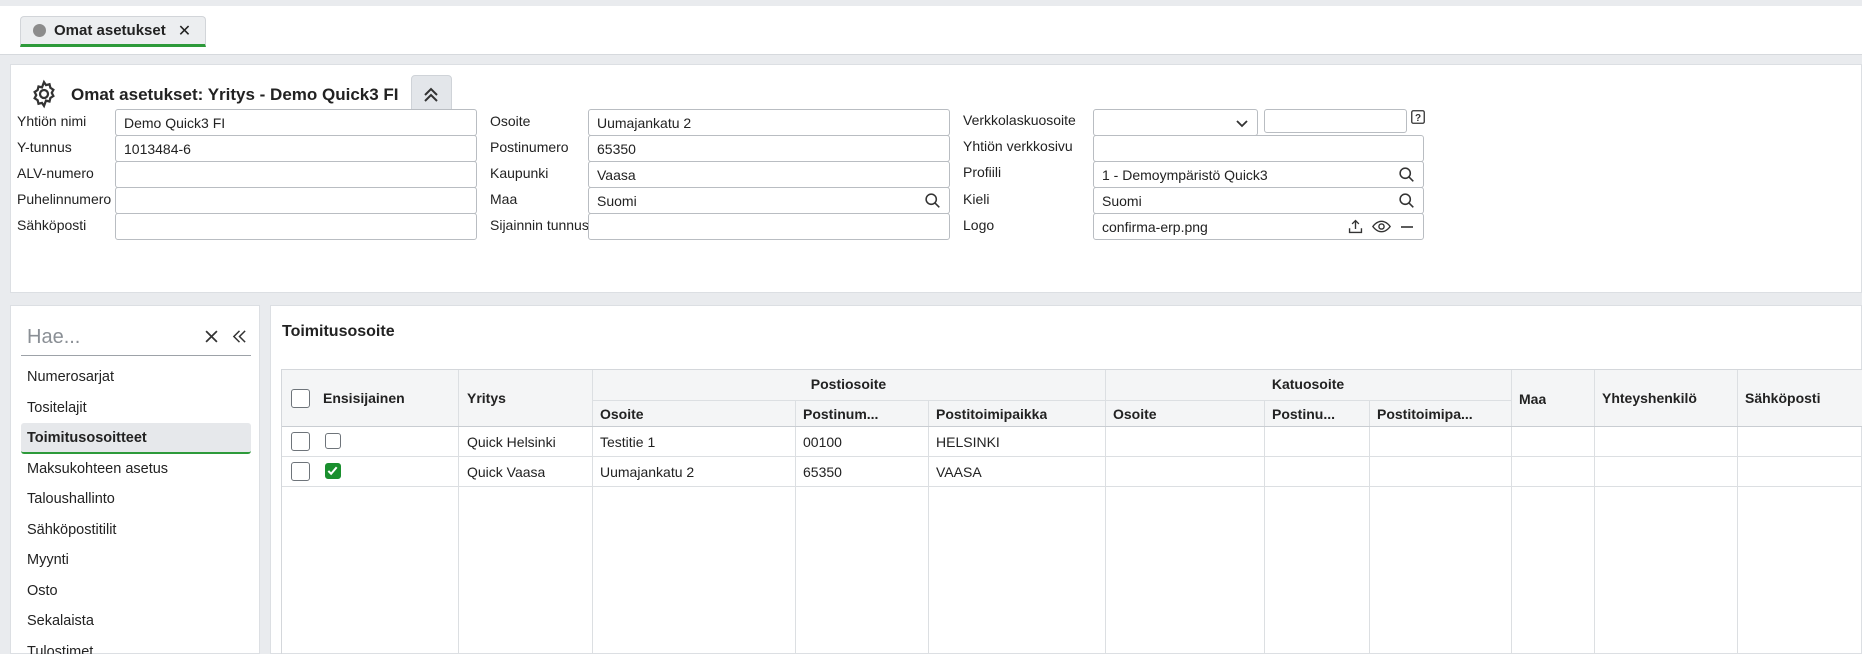 Image resolution: width=1862 pixels, height=654 pixels. Describe the element at coordinates (211, 337) in the screenshot. I see `clear-search-icon` at that location.